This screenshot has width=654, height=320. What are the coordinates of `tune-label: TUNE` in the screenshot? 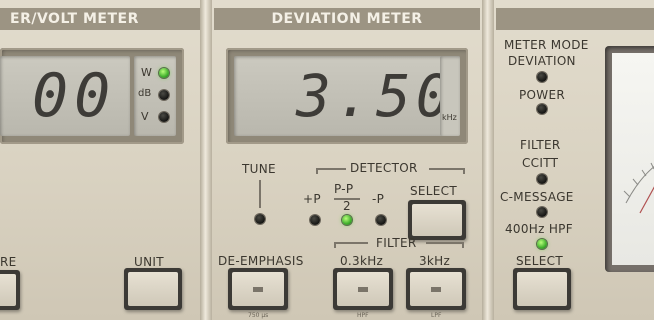 It's located at (259, 169).